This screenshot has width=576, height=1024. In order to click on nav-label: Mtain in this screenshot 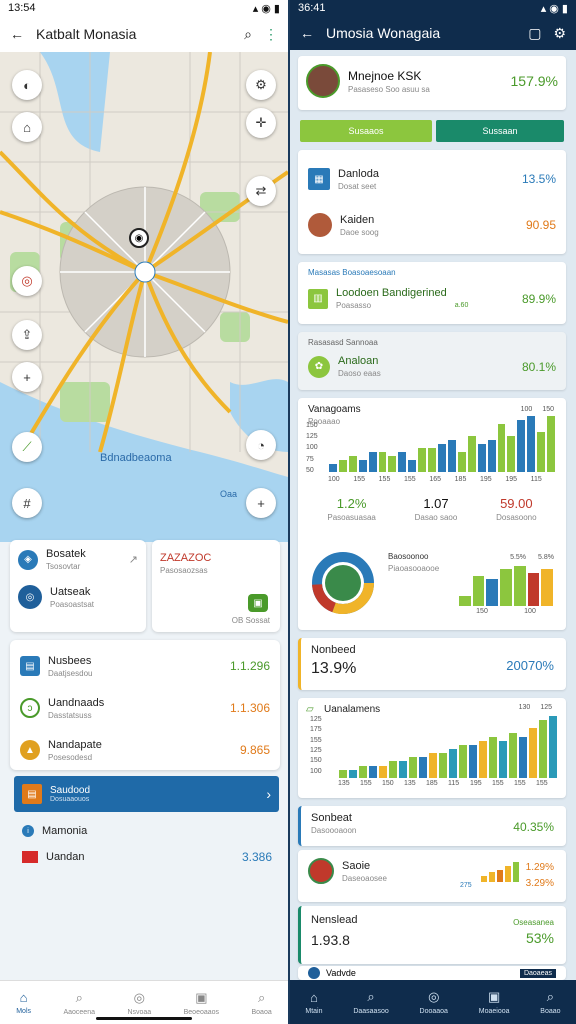, I will do `click(314, 1011)`.